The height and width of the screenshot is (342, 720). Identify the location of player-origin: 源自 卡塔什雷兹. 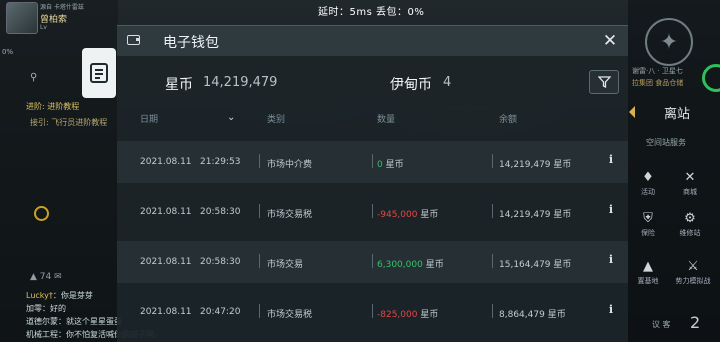
(62, 7).